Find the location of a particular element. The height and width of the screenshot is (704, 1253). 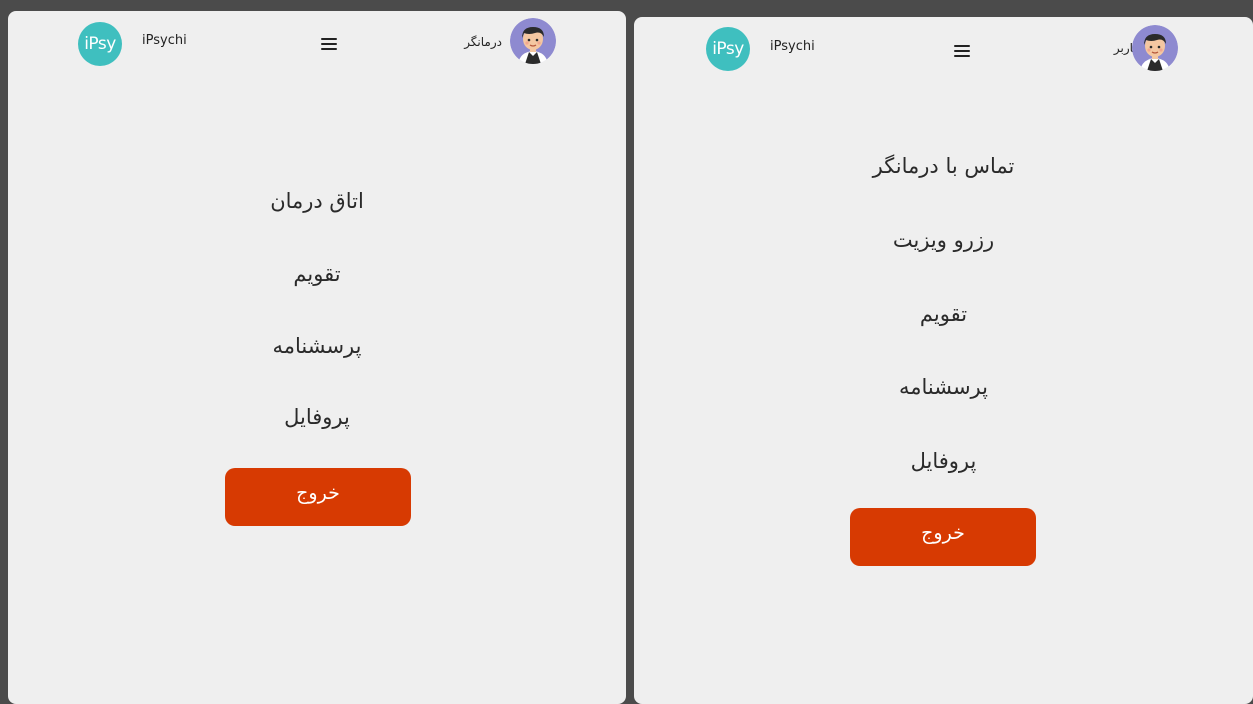

header-bar: iPsy iPsychi درمانگر is located at coordinates (317, 43).